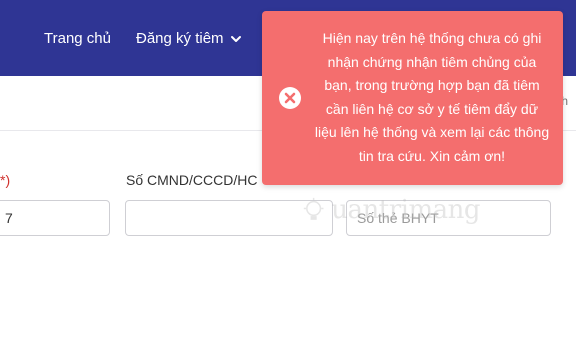 Image resolution: width=576 pixels, height=346 pixels. Describe the element at coordinates (313, 208) in the screenshot. I see `lightbulb-icon` at that location.